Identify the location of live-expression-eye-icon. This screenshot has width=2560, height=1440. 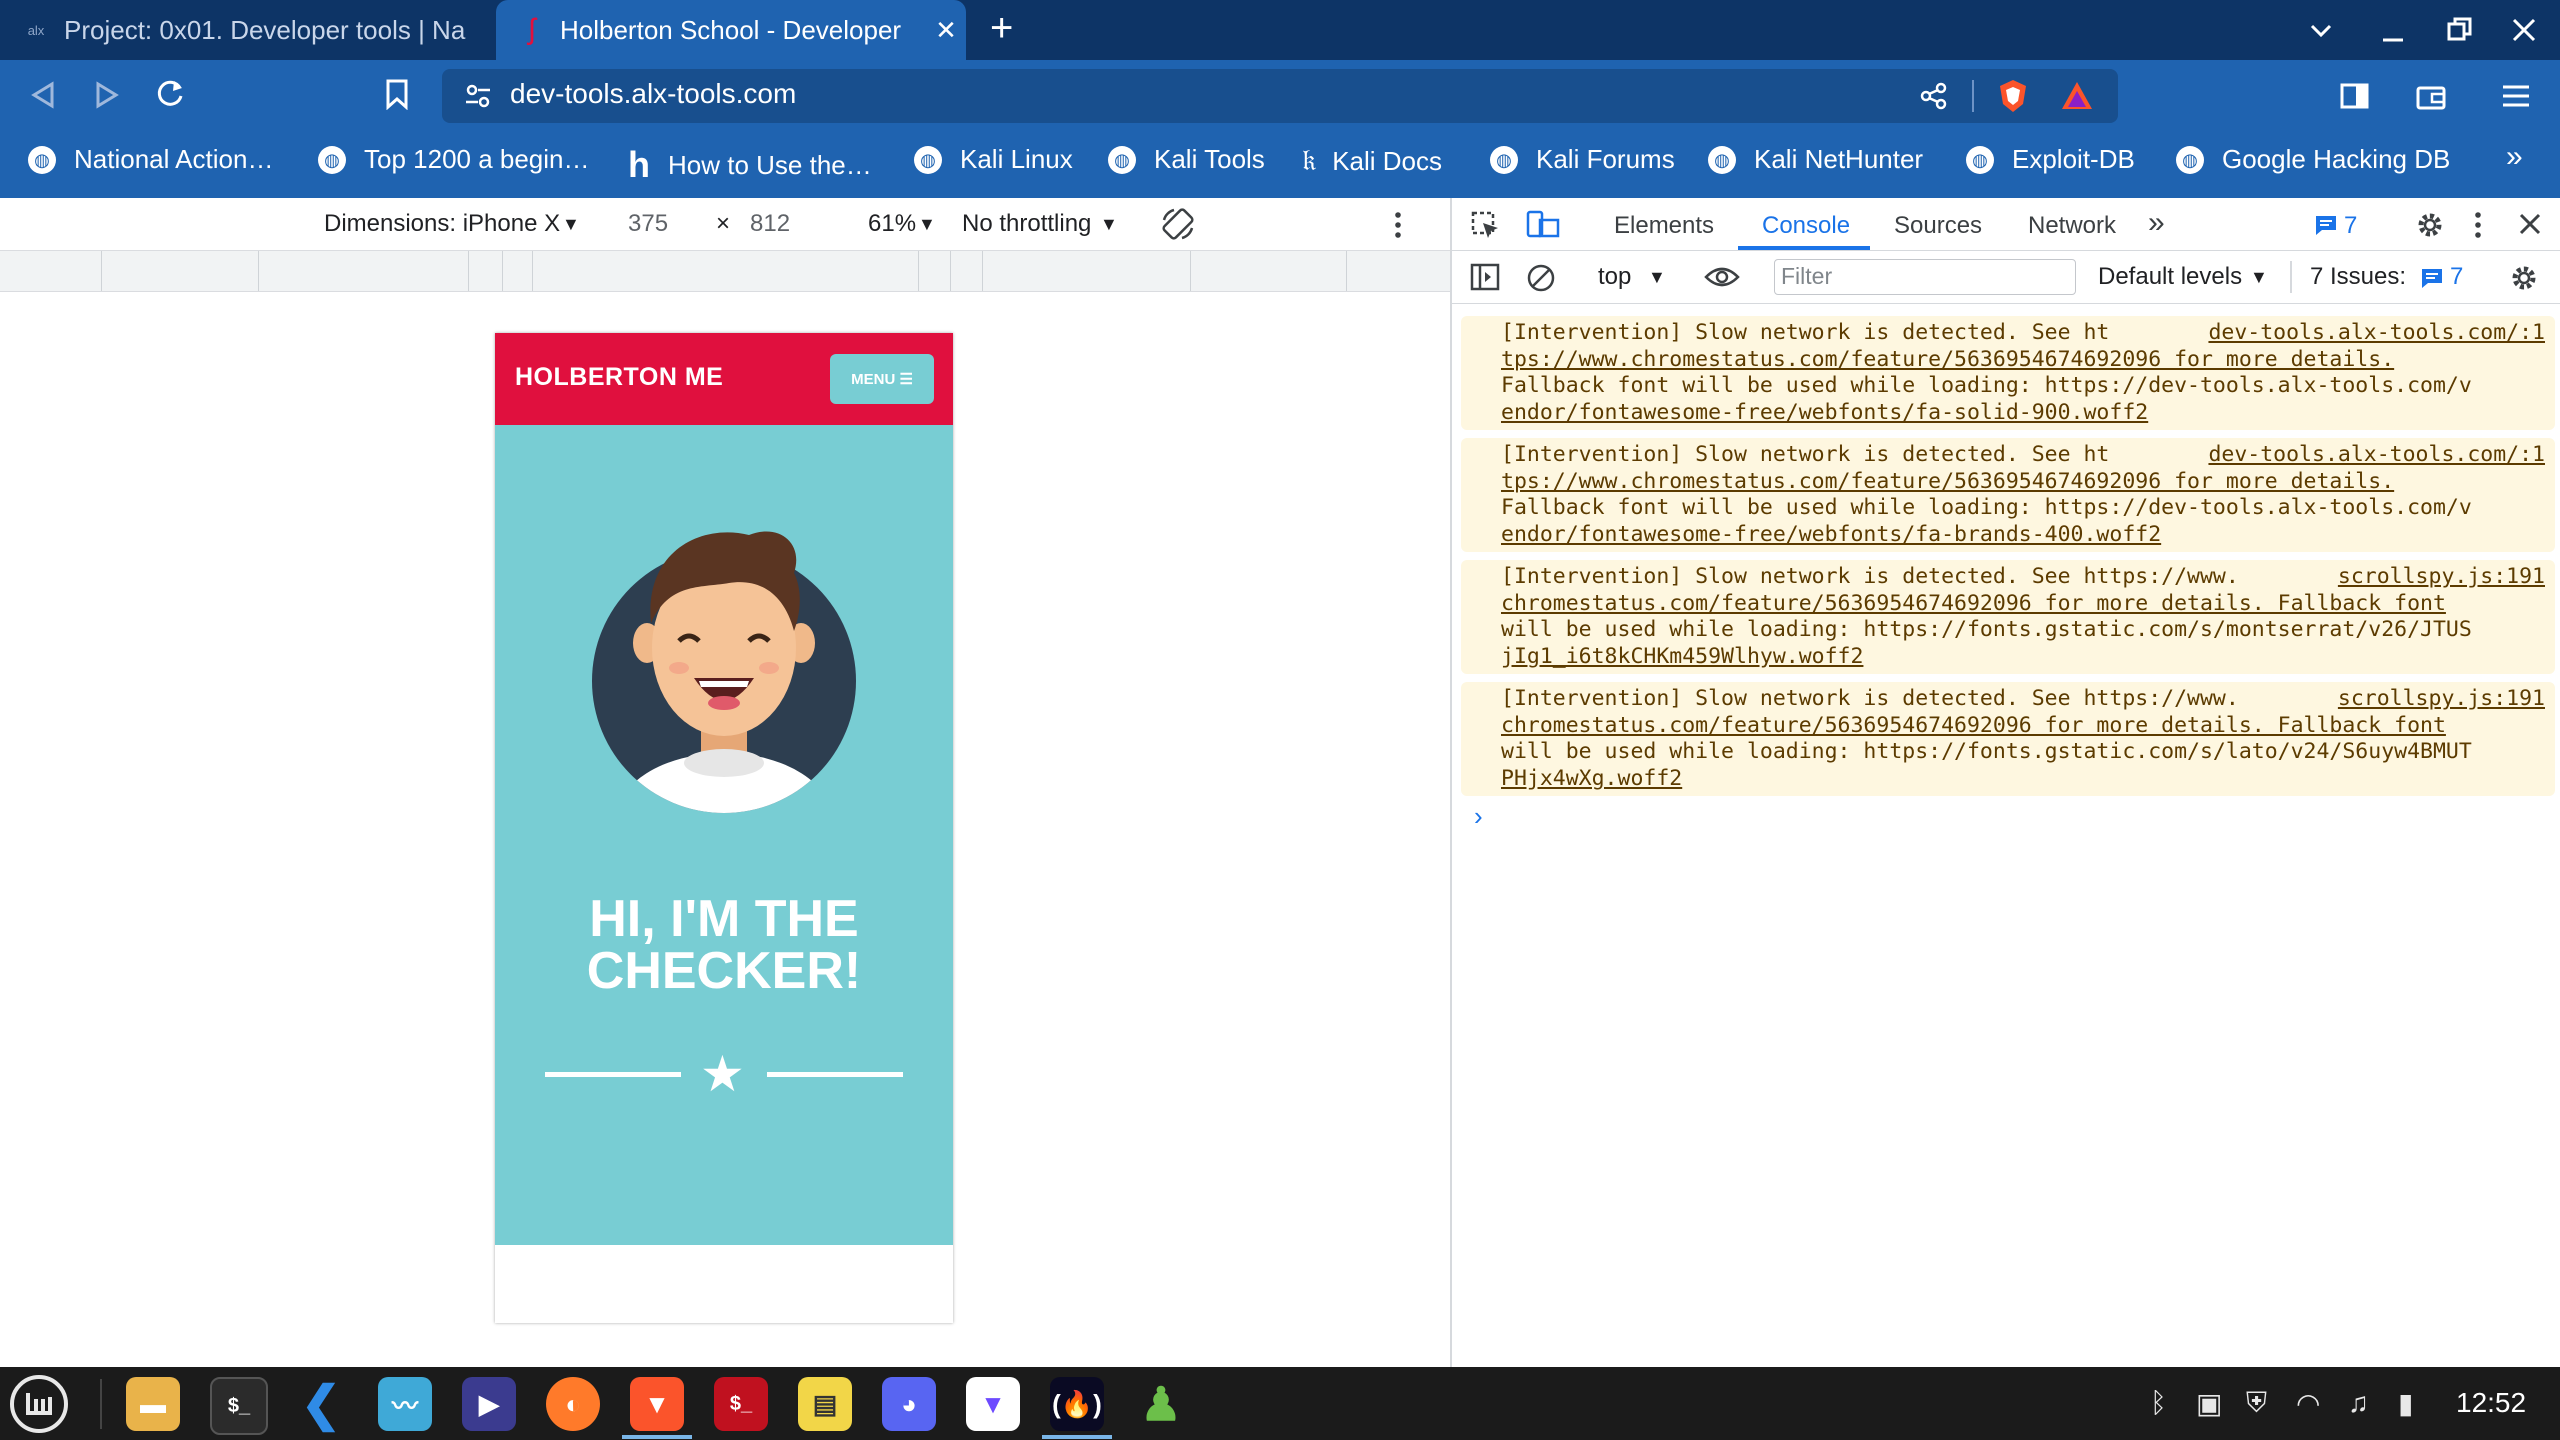
(1722, 277).